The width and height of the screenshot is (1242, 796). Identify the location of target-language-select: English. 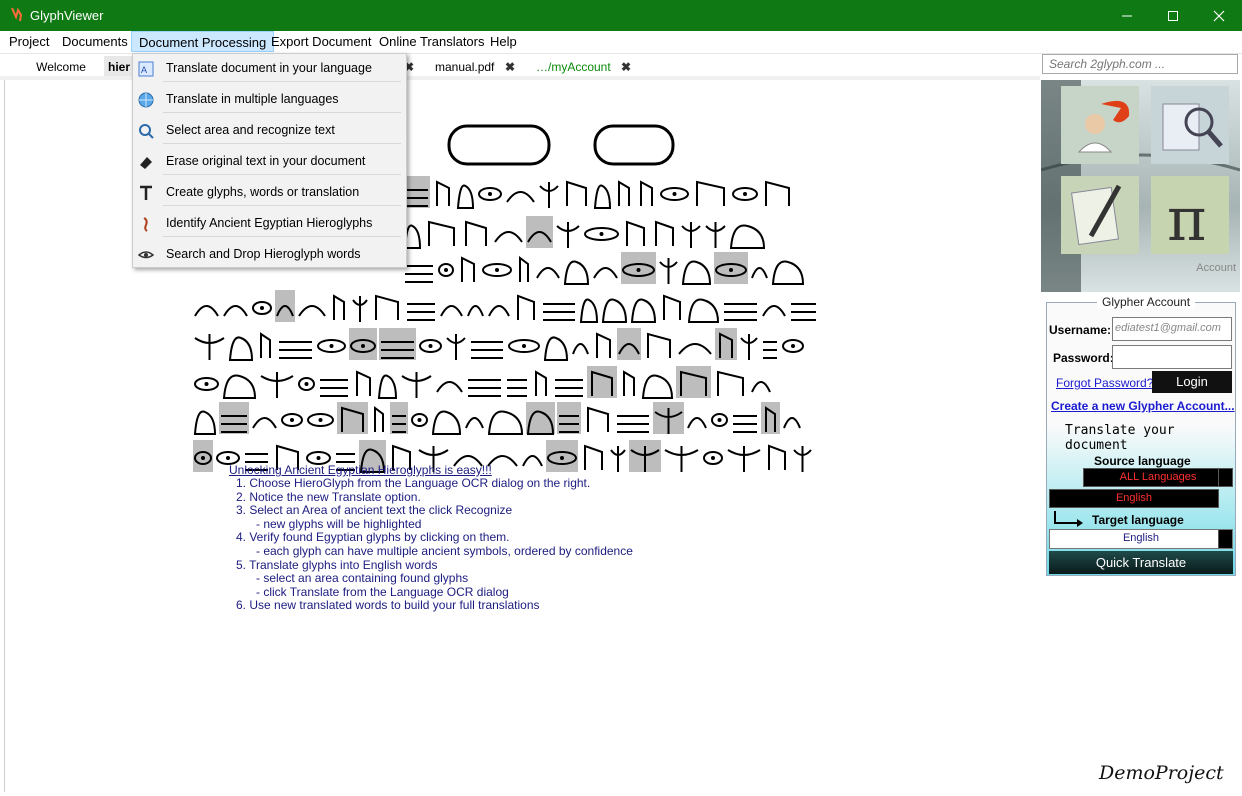
(1141, 539).